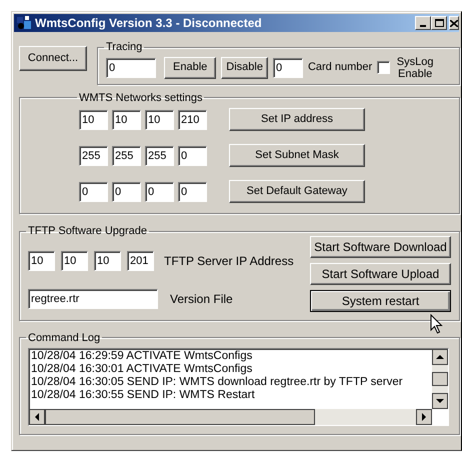  Describe the element at coordinates (148, 23) in the screenshot. I see `window-title: WmtsConfig Version 3.3 - Disconnected` at that location.